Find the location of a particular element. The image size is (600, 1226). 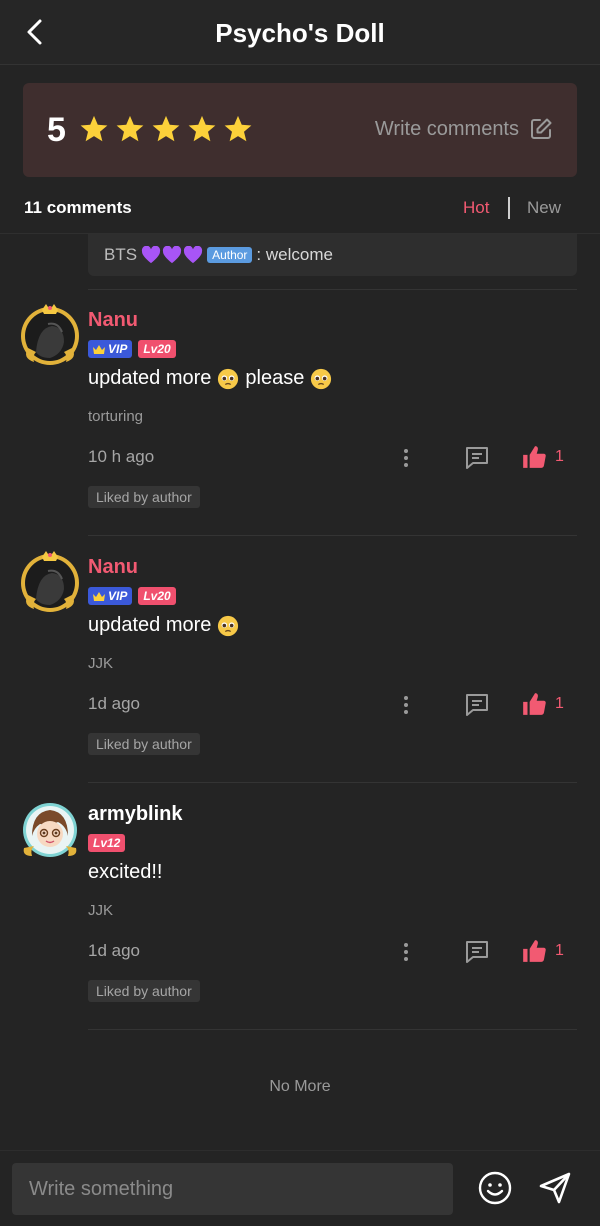

rating-panel: 5 Write comments is located at coordinates (300, 130).